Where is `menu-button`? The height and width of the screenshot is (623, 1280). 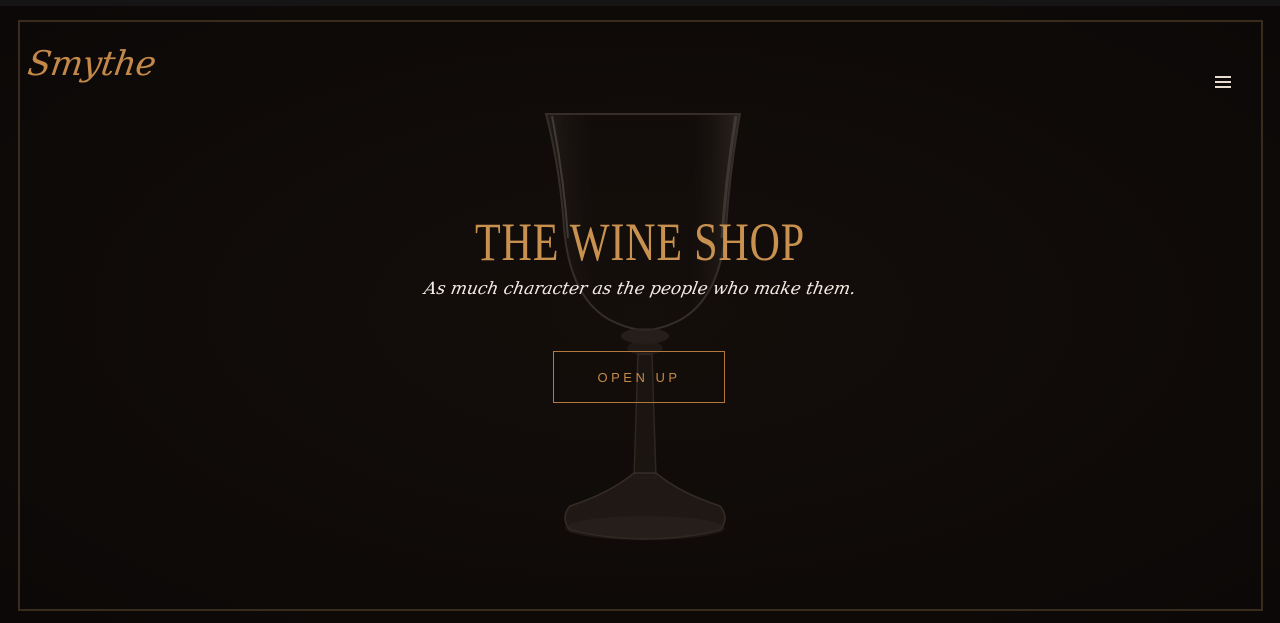
menu-button is located at coordinates (1223, 82).